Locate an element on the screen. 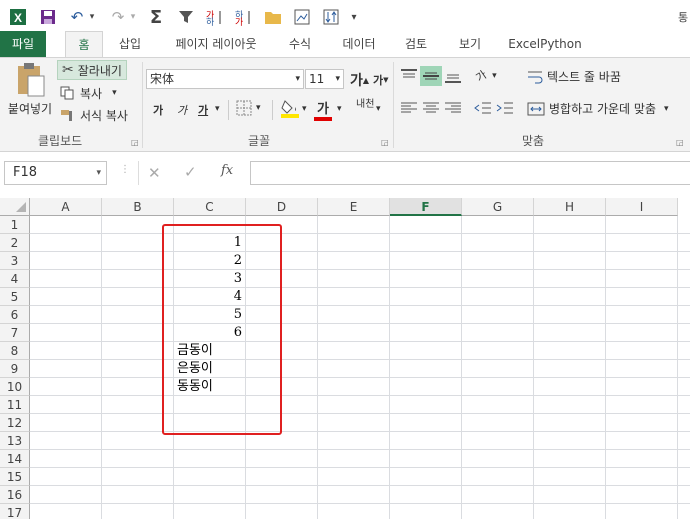 The width and height of the screenshot is (690, 519). row-header-6: 6 is located at coordinates (15, 315).